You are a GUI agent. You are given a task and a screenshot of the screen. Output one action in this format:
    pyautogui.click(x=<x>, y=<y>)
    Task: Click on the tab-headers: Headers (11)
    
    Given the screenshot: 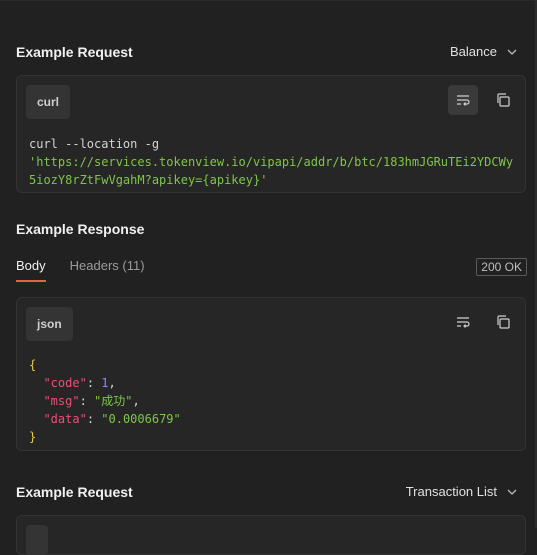 What is the action you would take?
    pyautogui.click(x=107, y=270)
    